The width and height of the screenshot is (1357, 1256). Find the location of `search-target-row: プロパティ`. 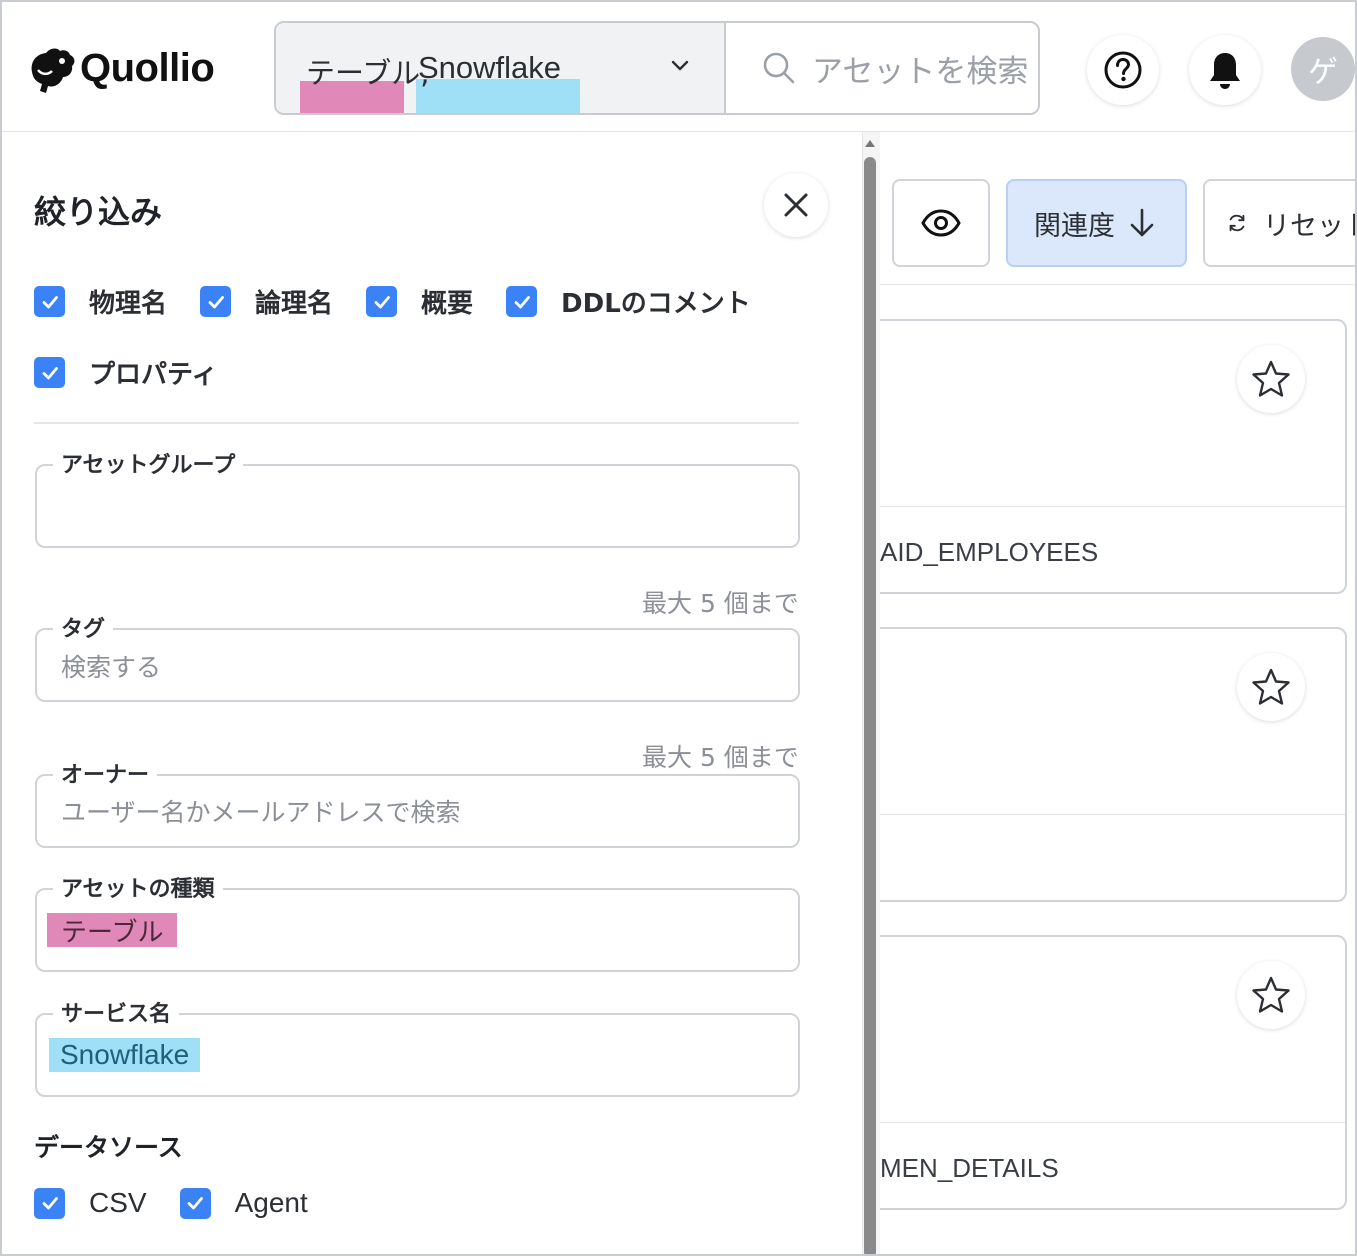

search-target-row: プロパティ is located at coordinates (142, 372).